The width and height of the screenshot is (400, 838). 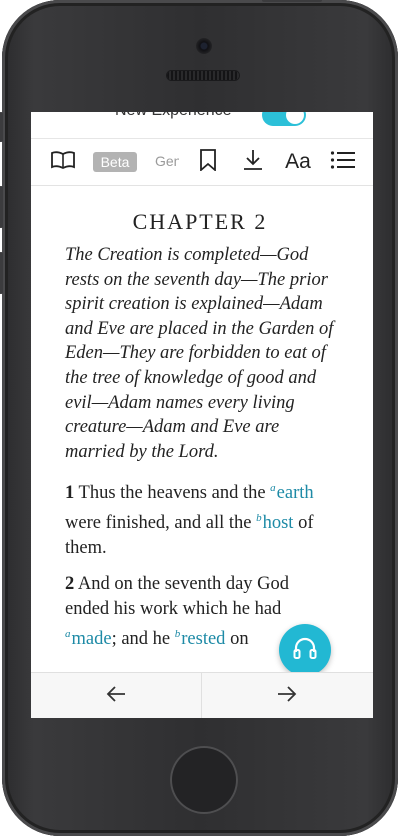 What do you see at coordinates (202, 125) in the screenshot?
I see `new-experience-bar: New Experience` at bounding box center [202, 125].